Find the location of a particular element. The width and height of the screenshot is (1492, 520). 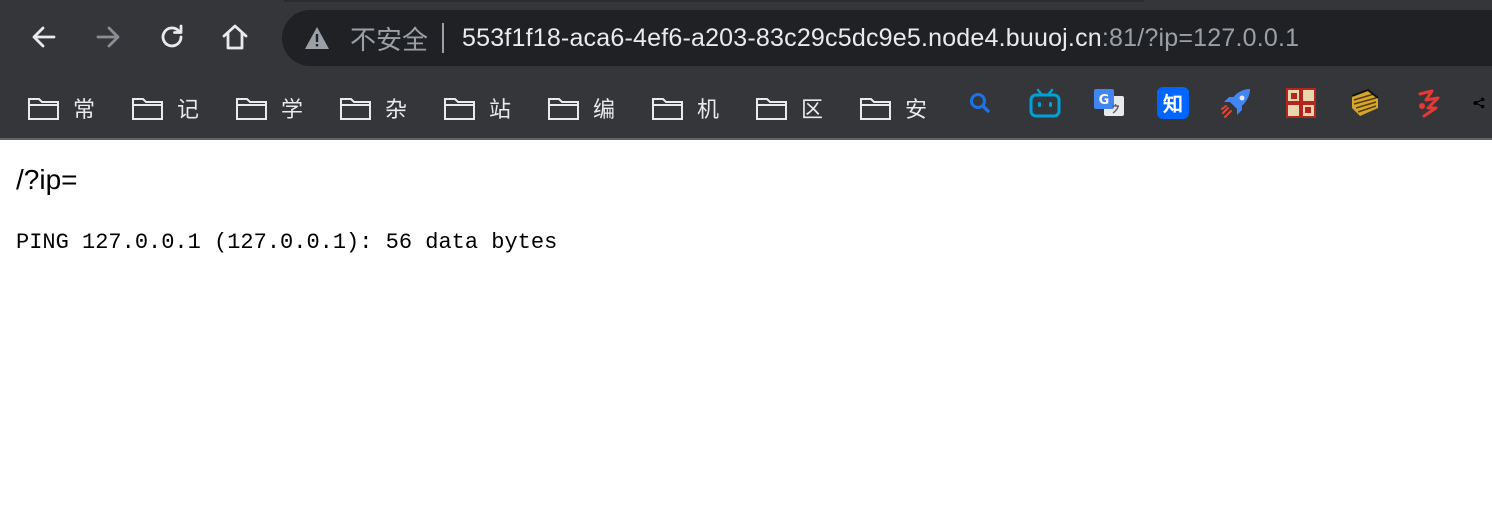

bookmark-folder-6: 编 is located at coordinates (581, 108).